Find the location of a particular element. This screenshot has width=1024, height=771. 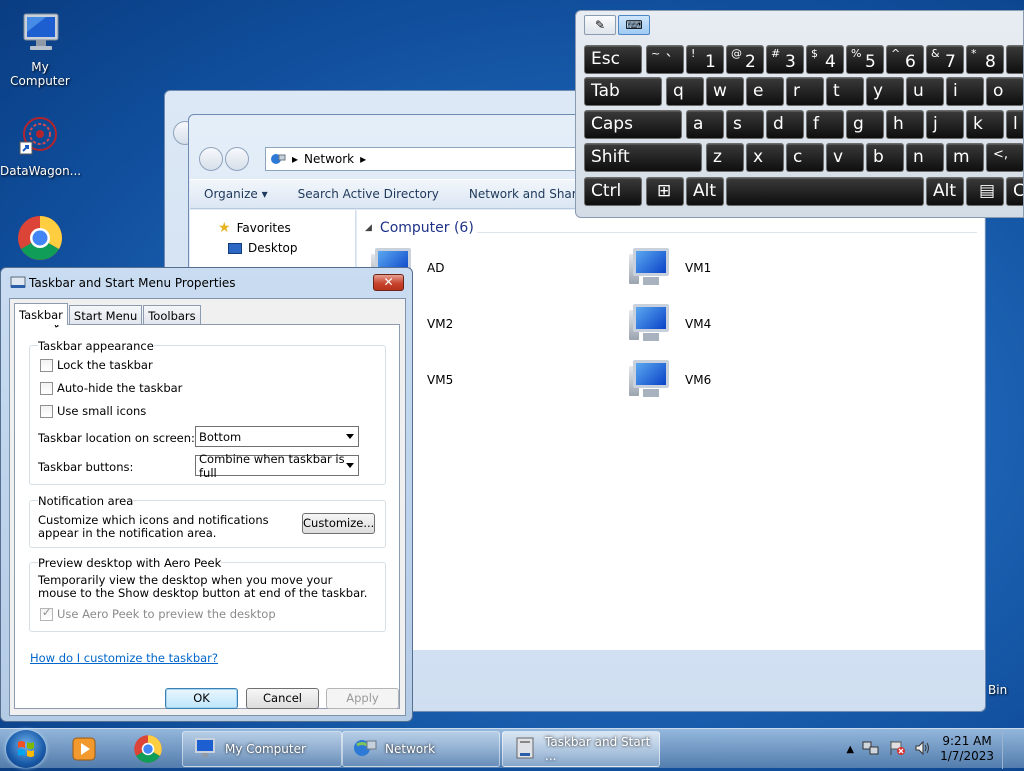

lock-taskbar-checkbox is located at coordinates (46, 365).